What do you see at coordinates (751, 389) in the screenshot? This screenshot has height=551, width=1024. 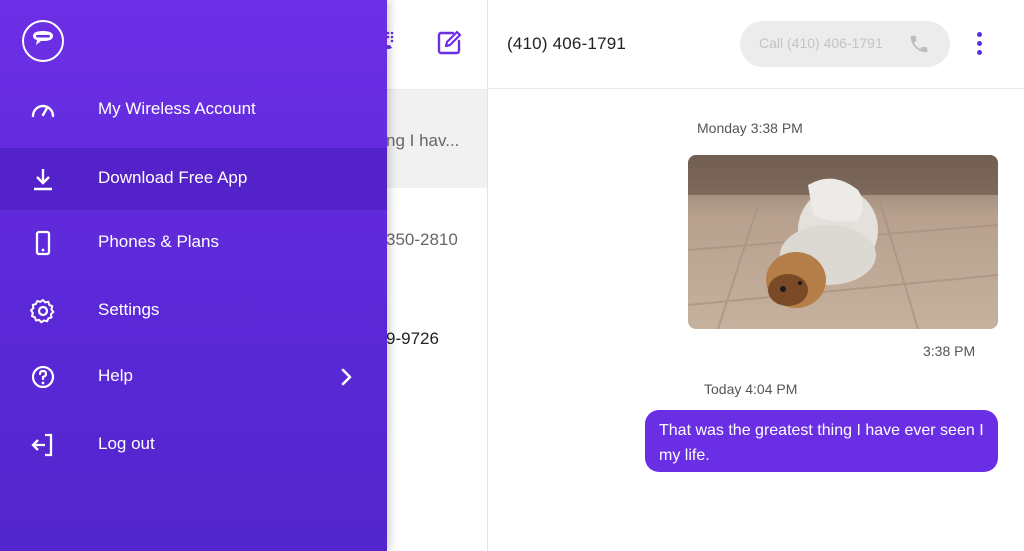 I see `message-date-divider: Today 4:04 PM` at bounding box center [751, 389].